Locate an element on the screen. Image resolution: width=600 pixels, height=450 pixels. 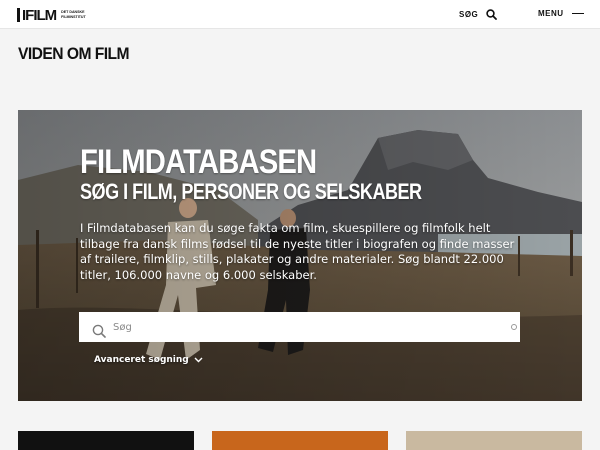
dfi-logo: IFILM DET DANSKE FILMINSTITUT is located at coordinates (52, 15).